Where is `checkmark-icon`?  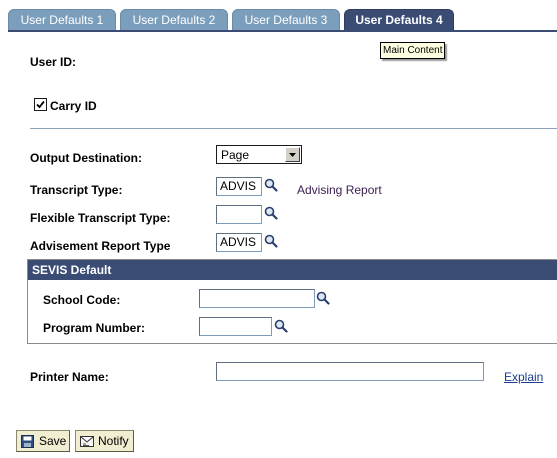 checkmark-icon is located at coordinates (40, 104).